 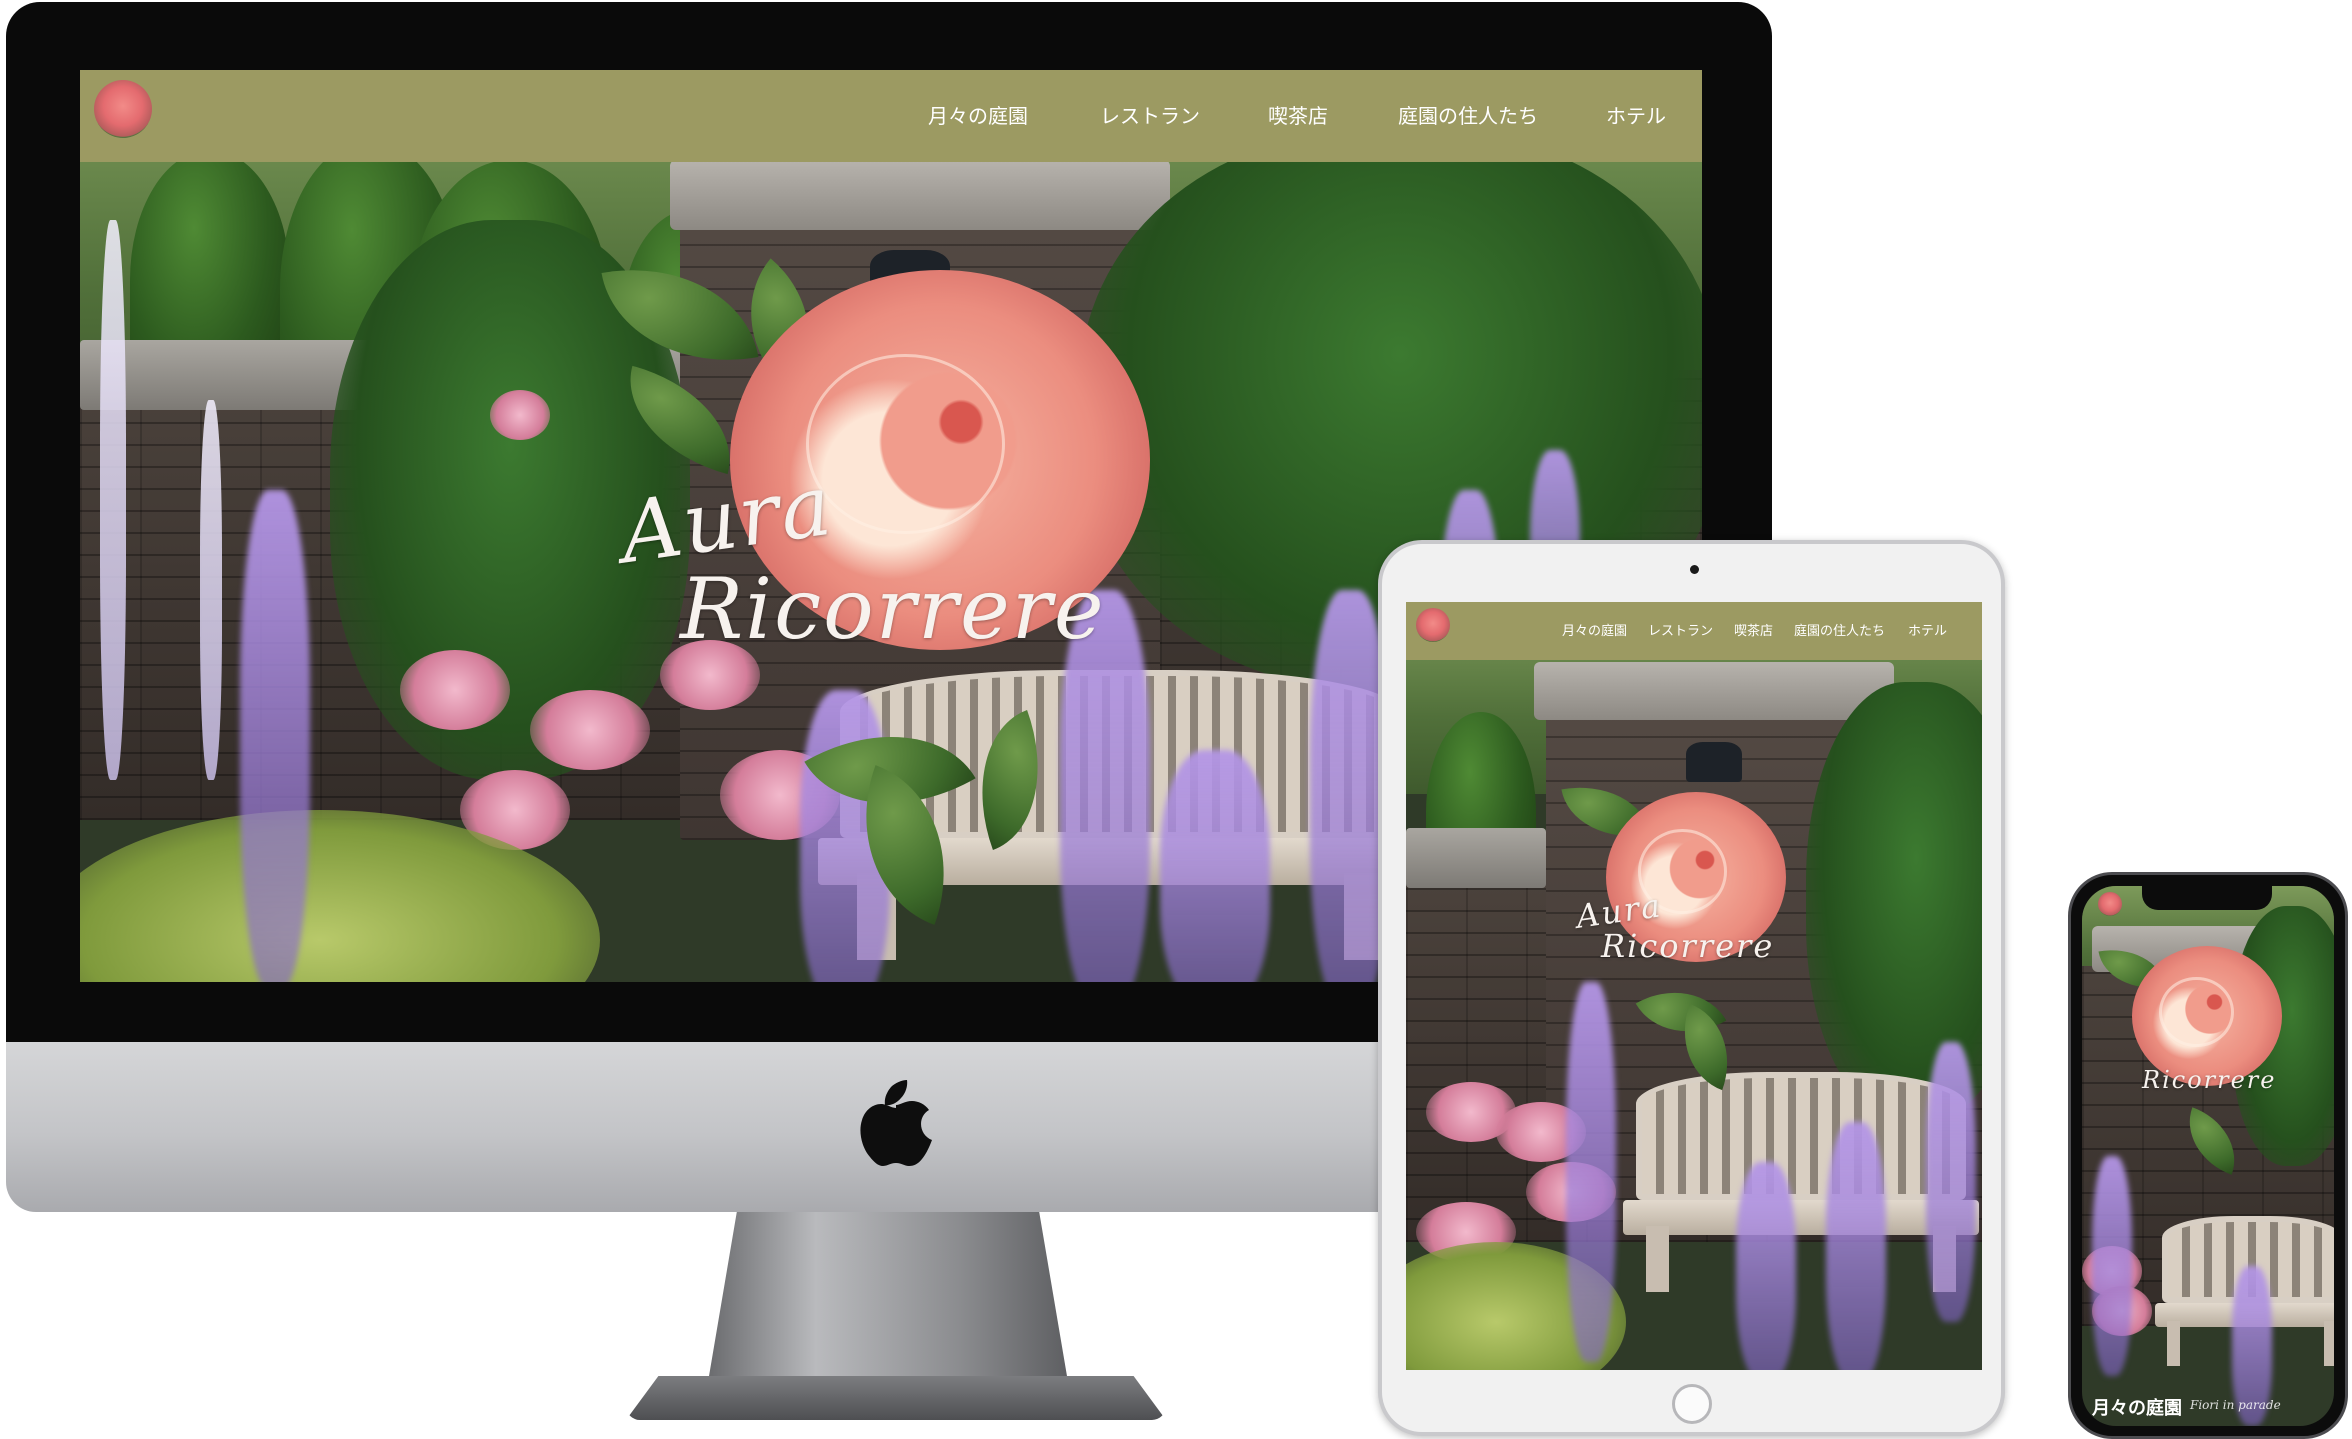 I want to click on ipad-nav-cafe: 喫茶店, so click(x=1753, y=629).